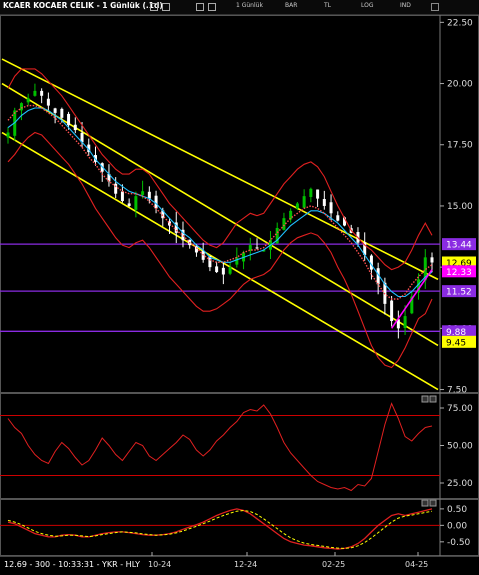 This screenshot has width=479, height=575. Describe the element at coordinates (220, 447) in the screenshot. I see `rsi-line` at that location.